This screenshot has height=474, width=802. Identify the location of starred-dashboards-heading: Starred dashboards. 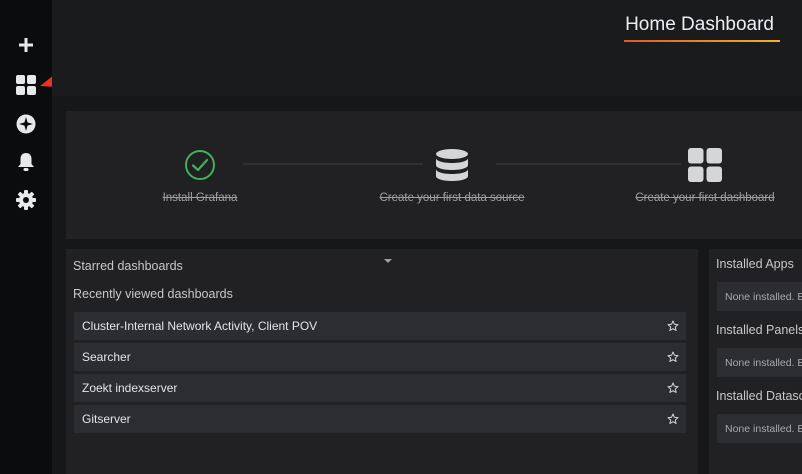
(128, 266).